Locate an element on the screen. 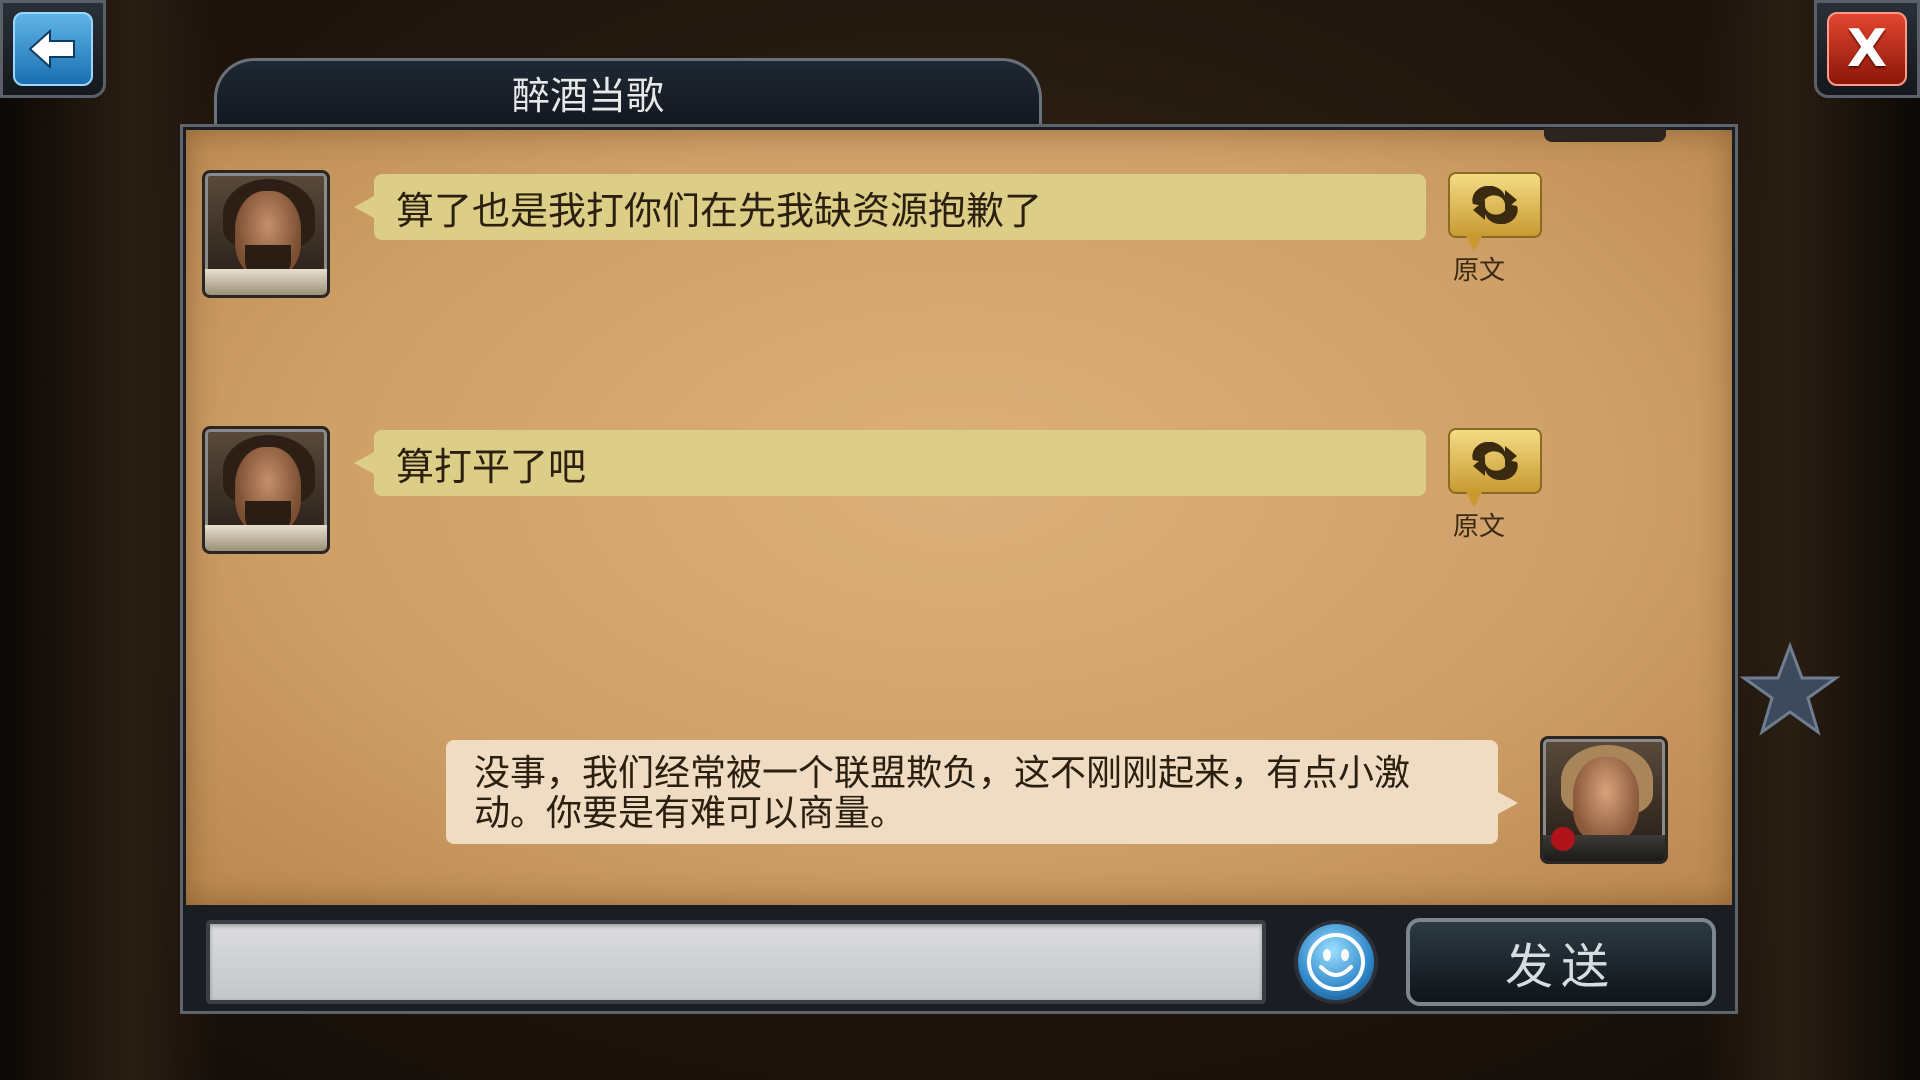  own-message-bubble: 没事，我们经常被一个联盟欺负，这不刚刚起来，有点小激动。你要是有难可以商量。 is located at coordinates (982, 792).